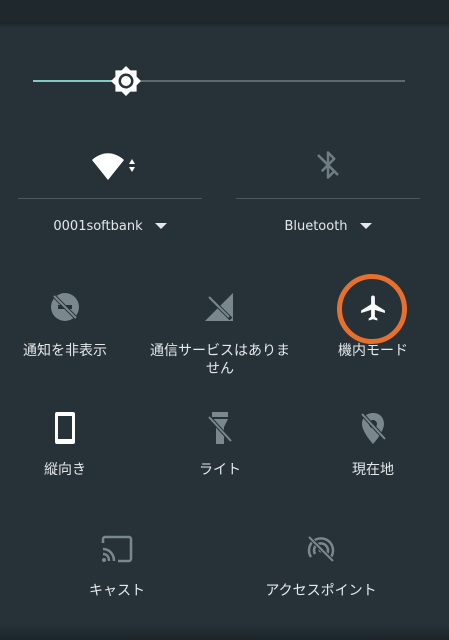 The image size is (449, 640). I want to click on brightness-slider-thumb, so click(126, 81).